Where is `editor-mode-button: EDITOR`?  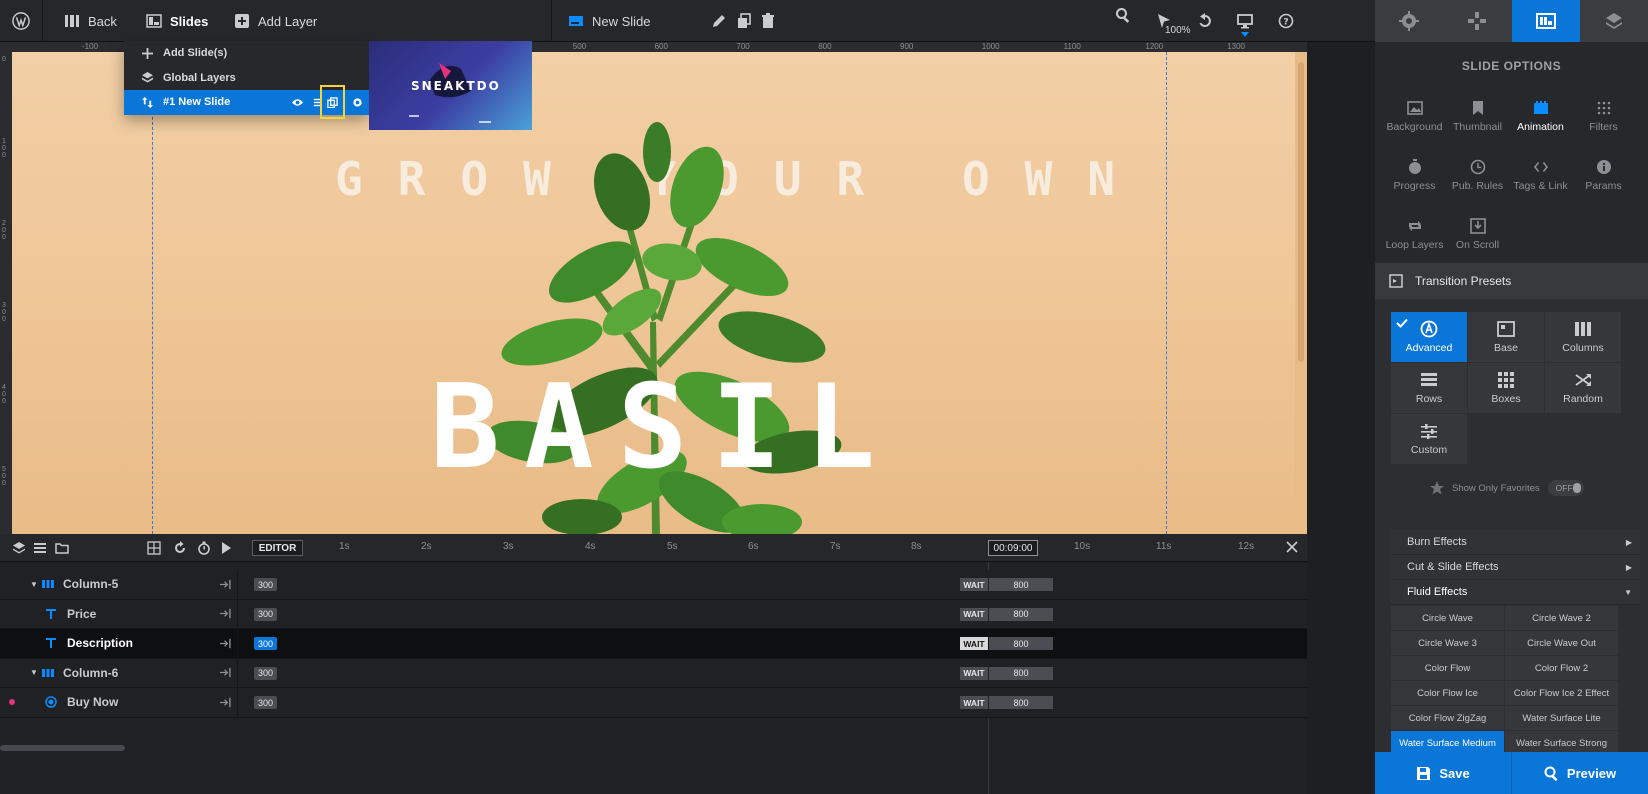 editor-mode-button: EDITOR is located at coordinates (277, 548).